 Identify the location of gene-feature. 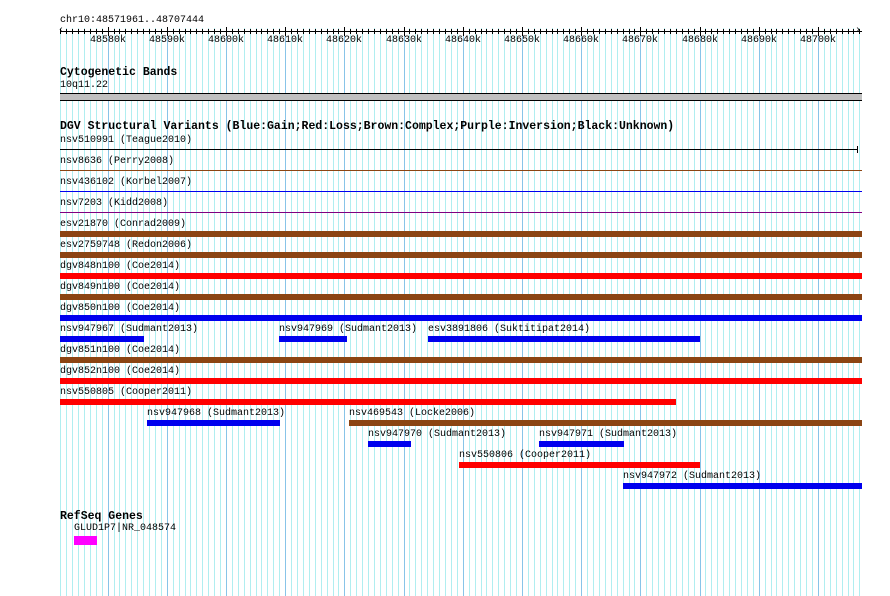
(85, 540).